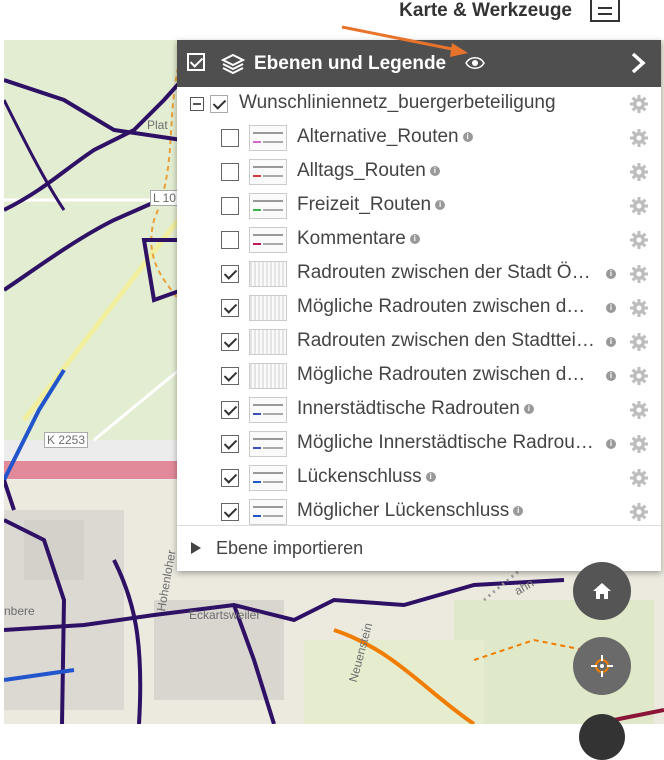 The height and width of the screenshot is (760, 664). I want to click on layer-row: Freizeit_Routen i, so click(419, 206).